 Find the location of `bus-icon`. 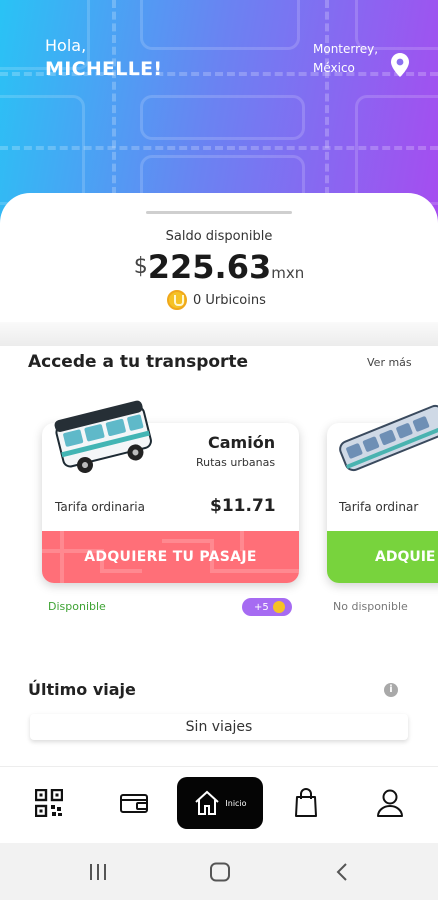

bus-icon is located at coordinates (103, 437).